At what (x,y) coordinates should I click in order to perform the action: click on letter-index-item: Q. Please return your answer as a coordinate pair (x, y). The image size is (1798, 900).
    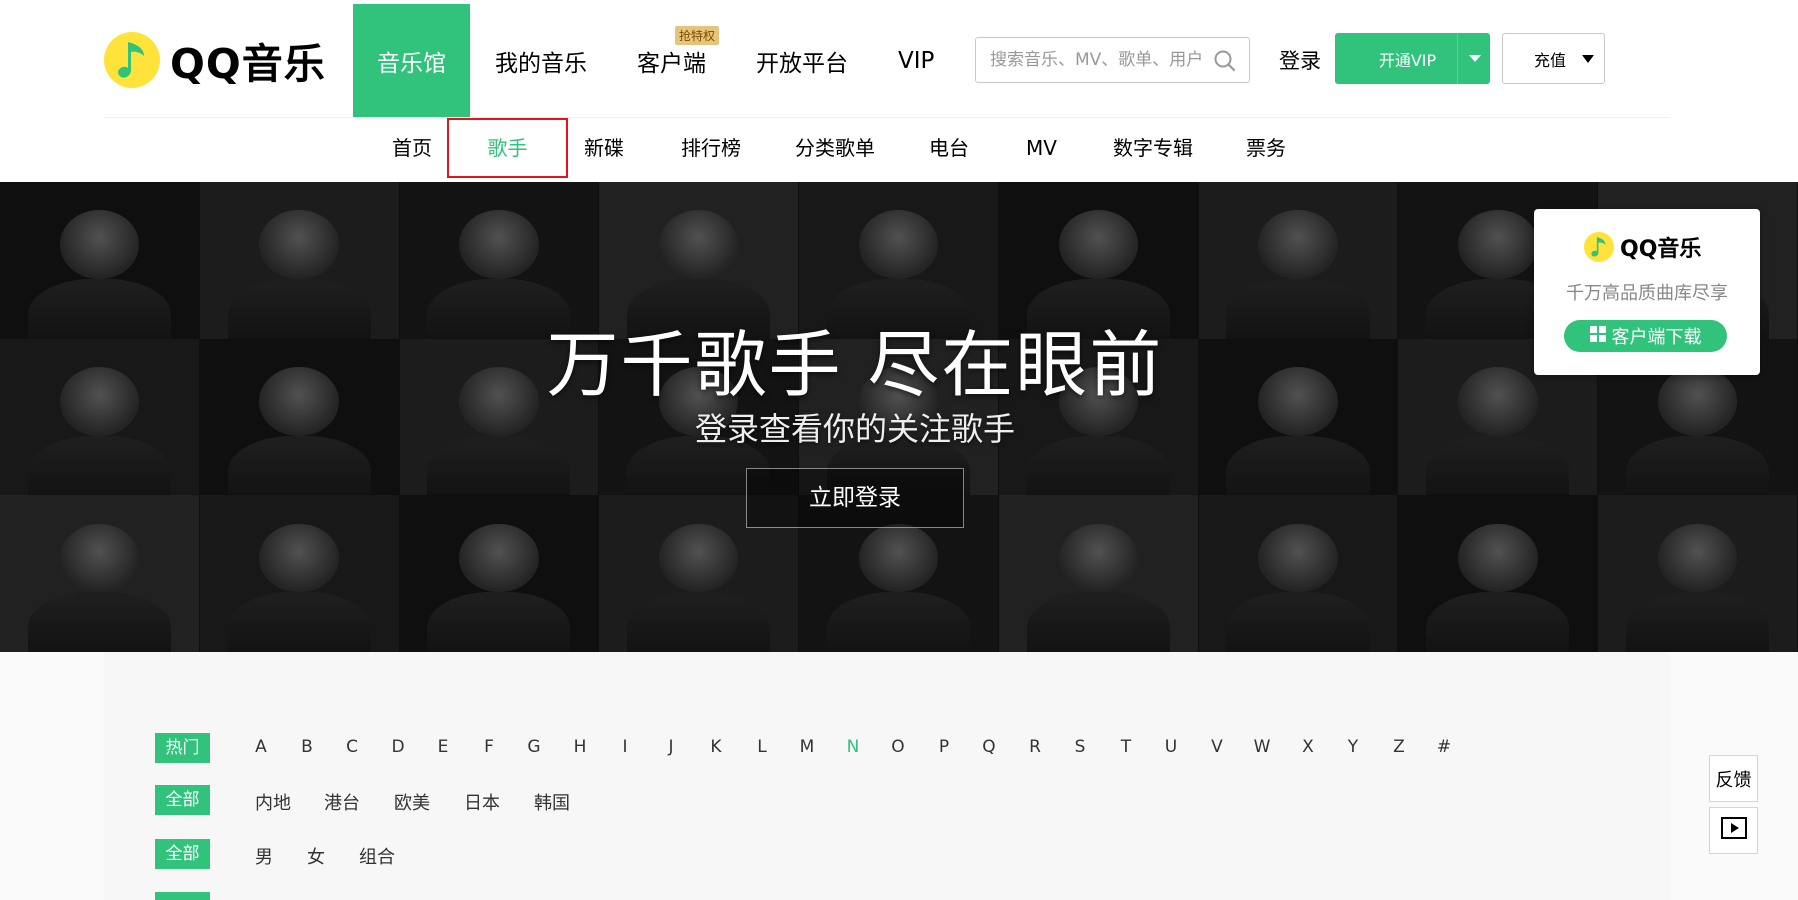
    Looking at the image, I should click on (989, 747).